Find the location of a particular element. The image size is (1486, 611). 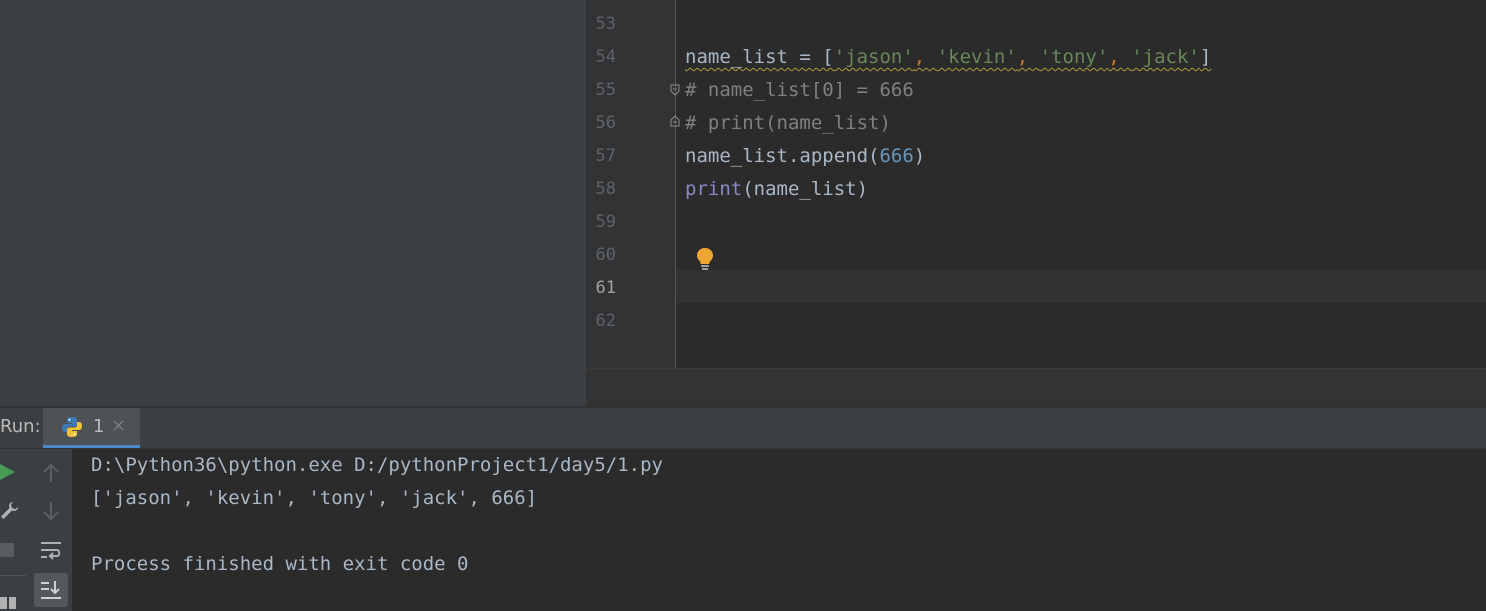

run-tab: 1 × is located at coordinates (91, 428).